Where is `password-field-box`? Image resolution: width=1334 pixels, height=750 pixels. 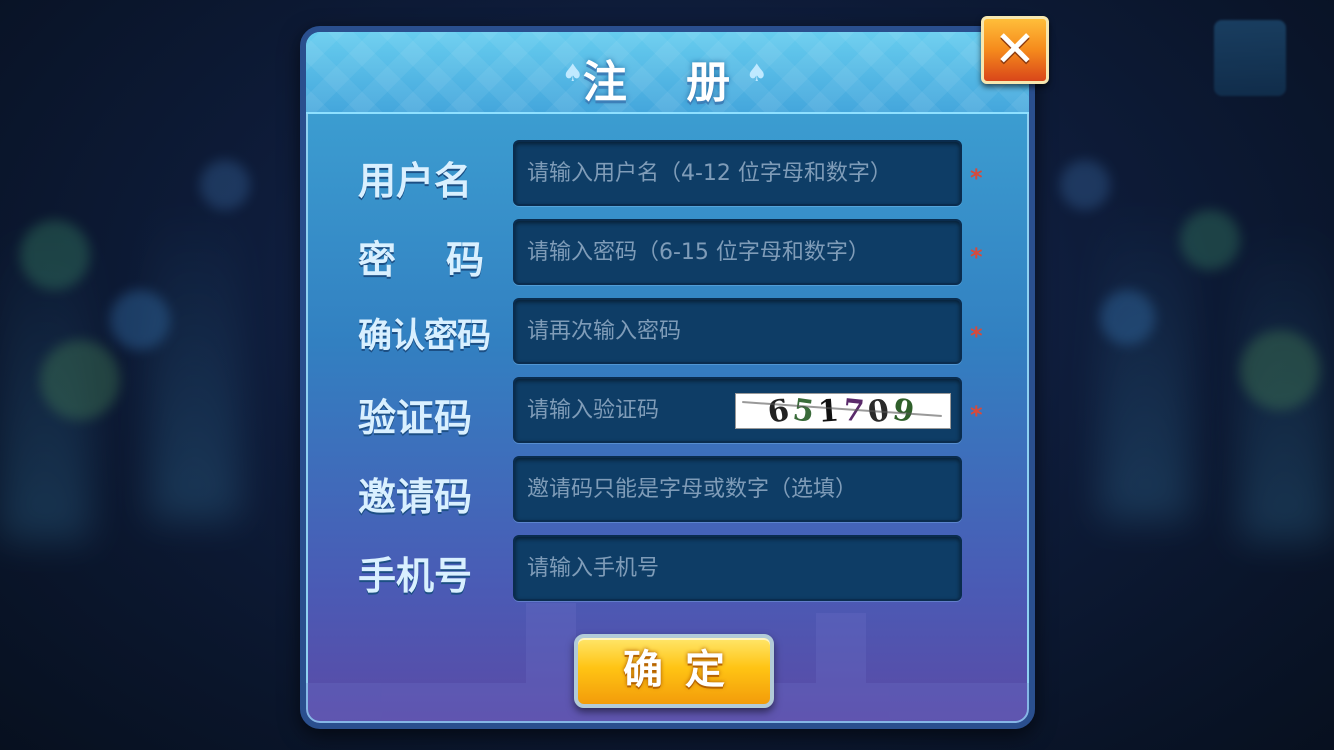 password-field-box is located at coordinates (737, 252).